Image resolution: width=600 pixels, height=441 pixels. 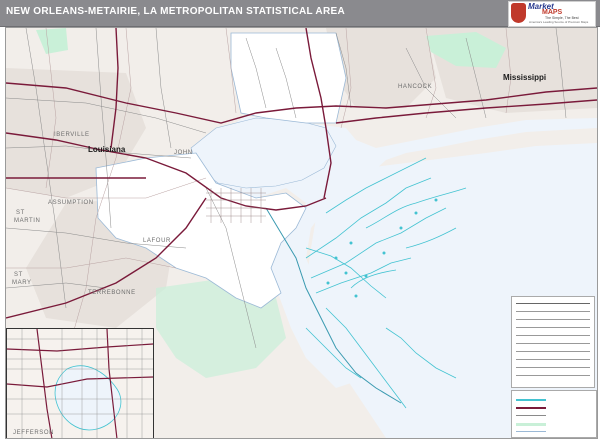 What do you see at coordinates (415, 87) in the screenshot?
I see `region-label-hancock: HANCOCK` at bounding box center [415, 87].